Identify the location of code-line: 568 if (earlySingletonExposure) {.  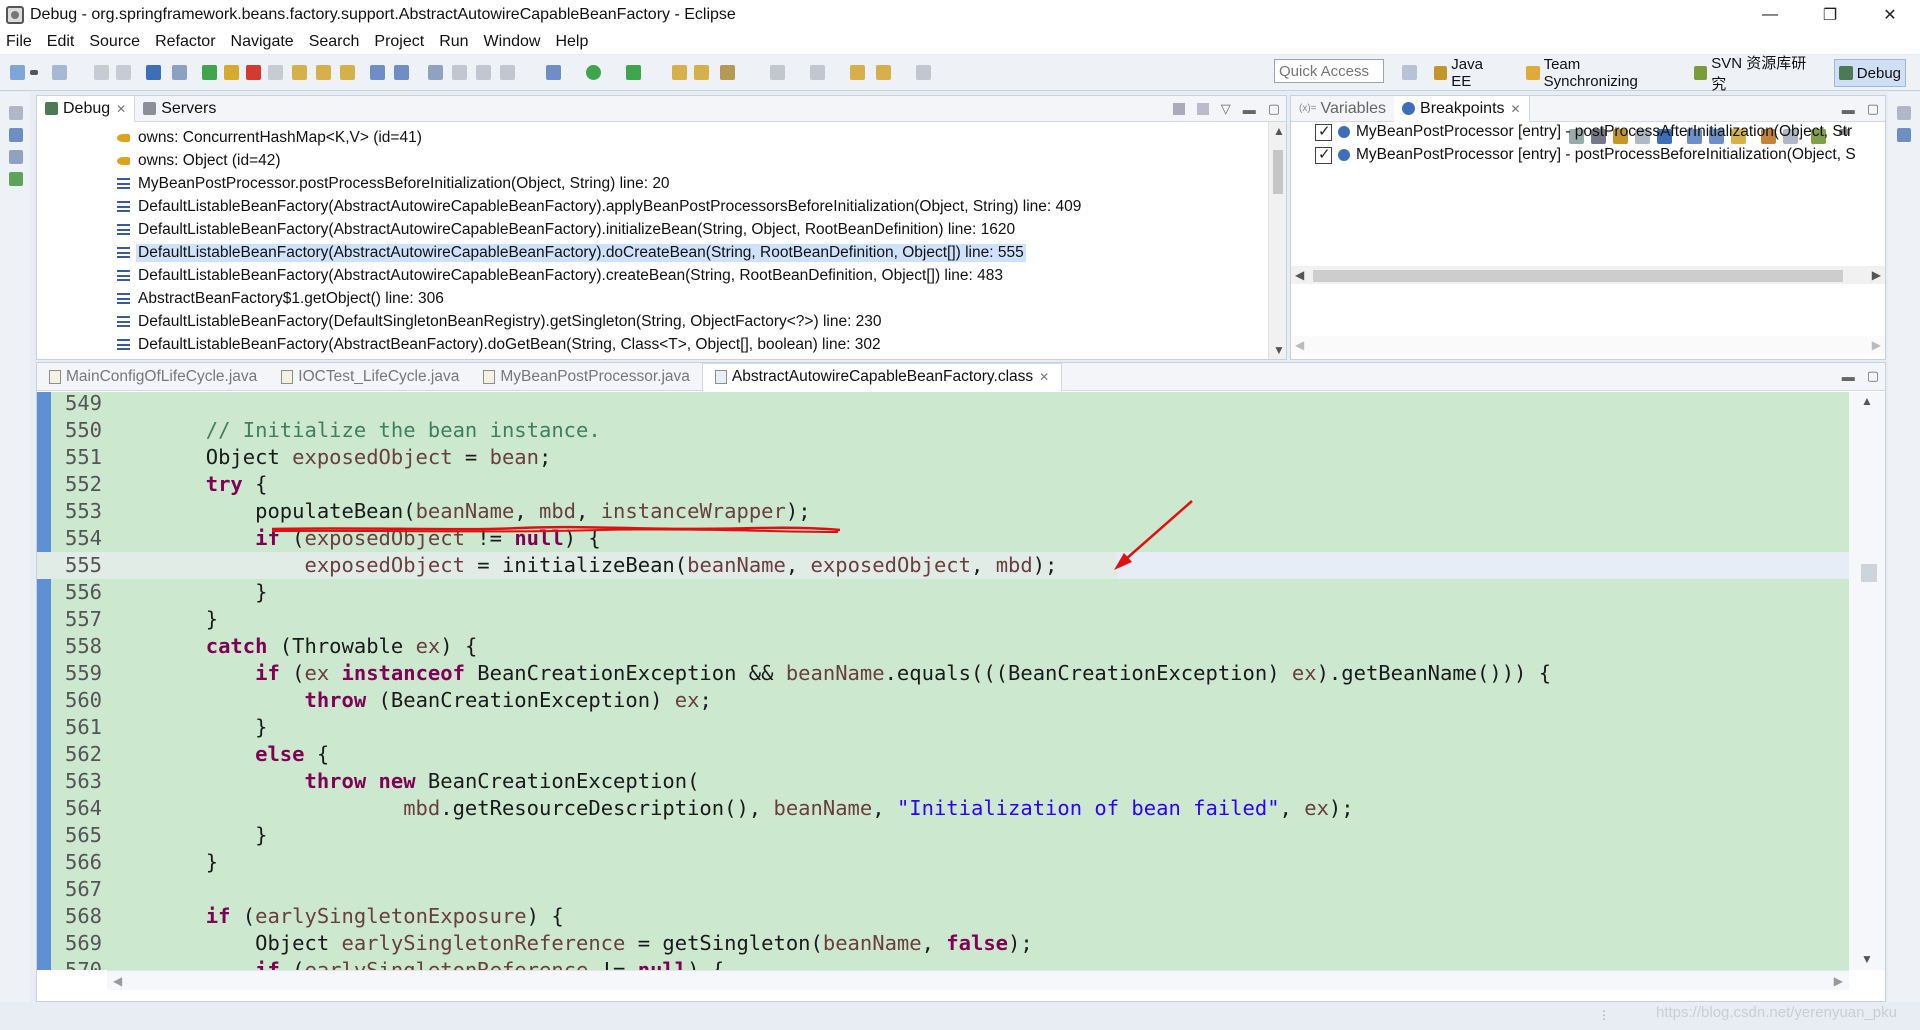
(943, 916).